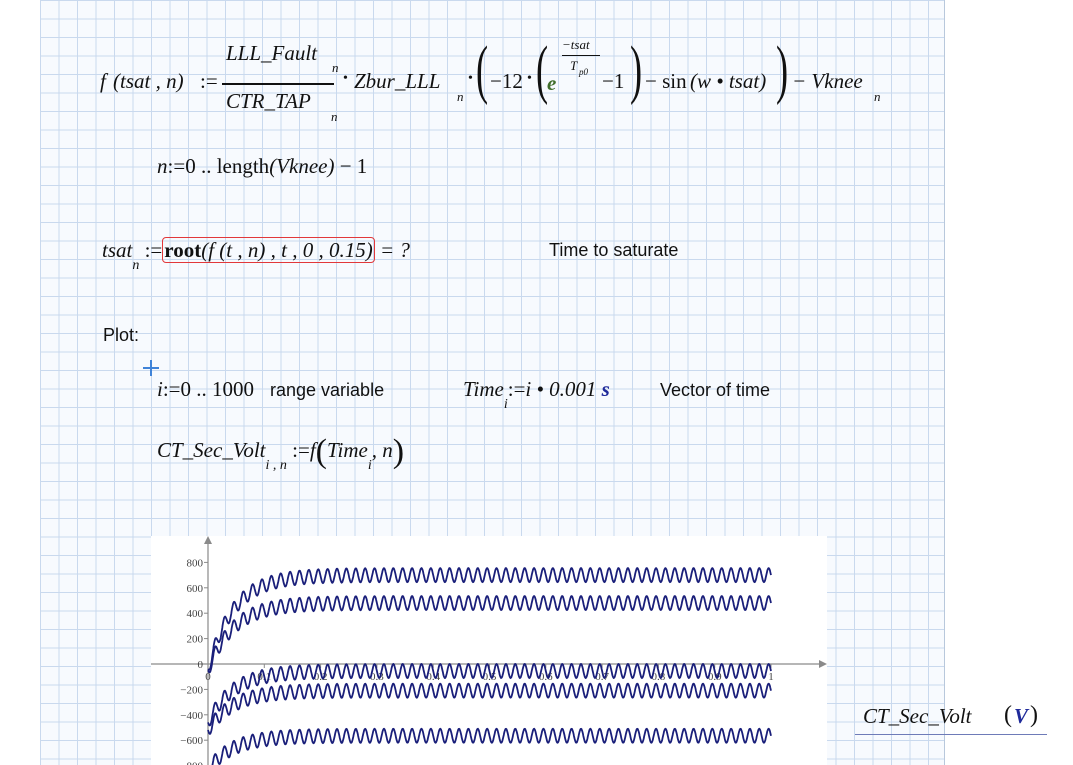 This screenshot has width=1073, height=765. I want to click on ctr-tap-variable: CTR_TAP, so click(268, 101).